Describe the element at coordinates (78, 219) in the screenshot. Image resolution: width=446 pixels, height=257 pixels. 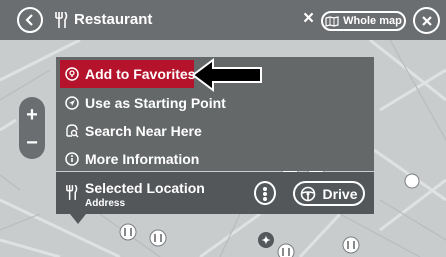
I see `panel-pointer` at that location.